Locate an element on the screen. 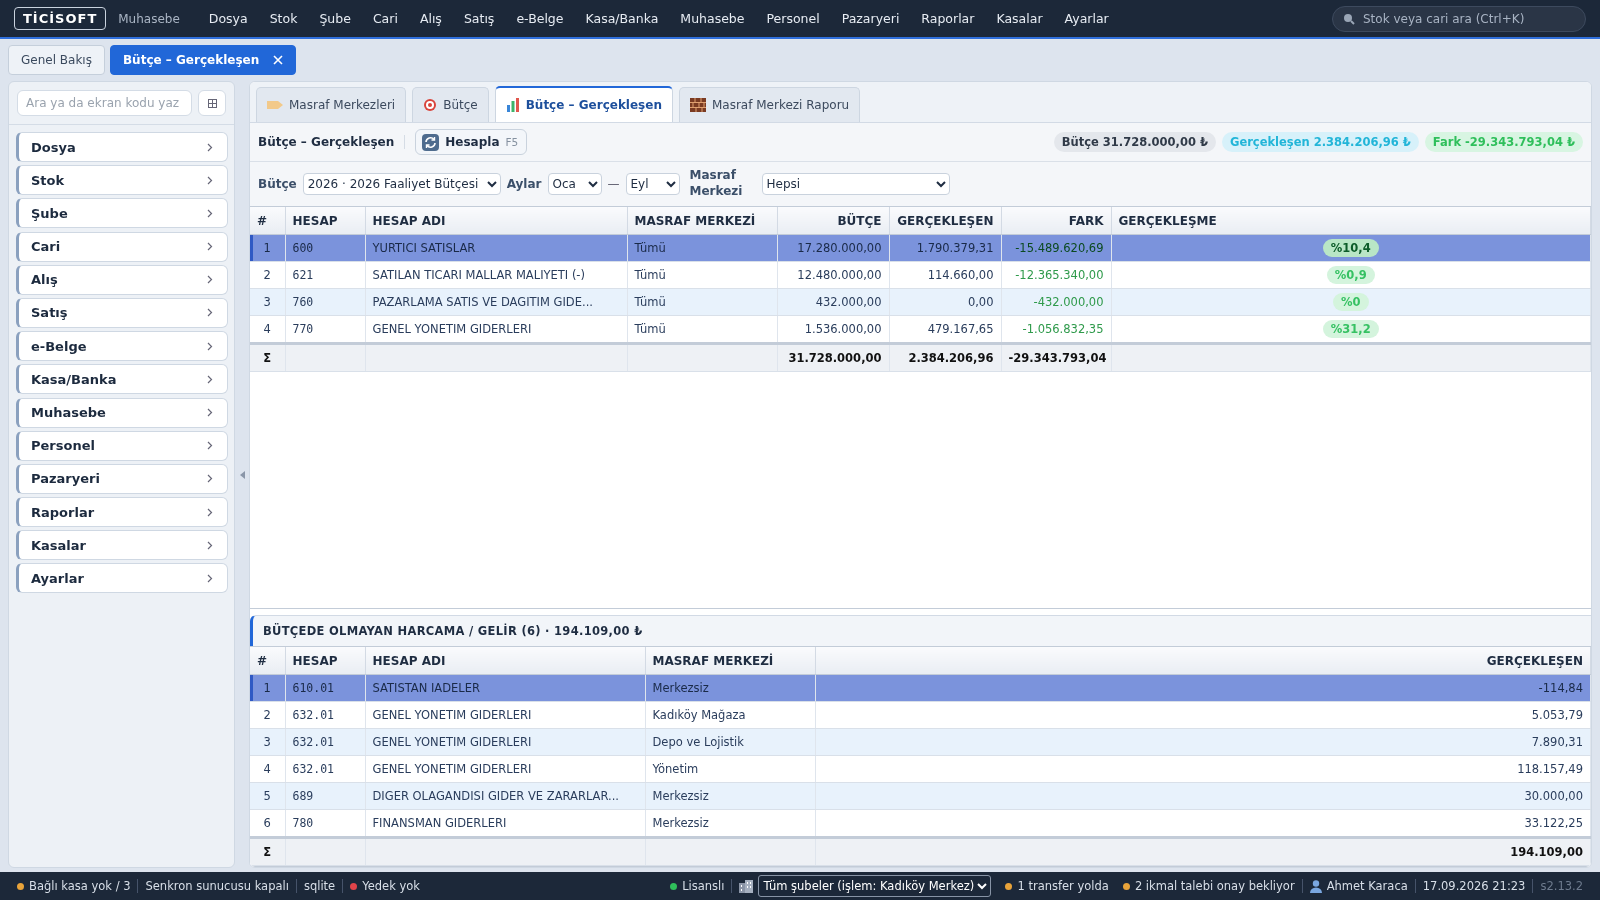  table-row: 4 632.01 GENEL YONETIM GIDERLERI Yönetim 118.157,49 is located at coordinates (920, 769).